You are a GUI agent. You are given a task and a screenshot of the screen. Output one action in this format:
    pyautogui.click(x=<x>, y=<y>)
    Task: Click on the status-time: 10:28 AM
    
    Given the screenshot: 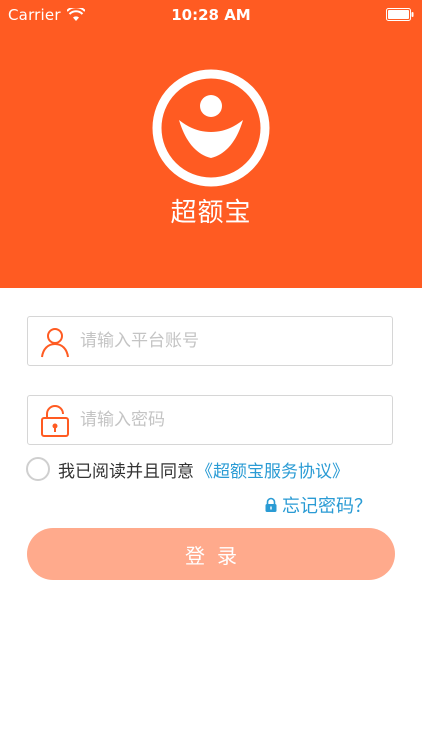 What is the action you would take?
    pyautogui.click(x=211, y=15)
    